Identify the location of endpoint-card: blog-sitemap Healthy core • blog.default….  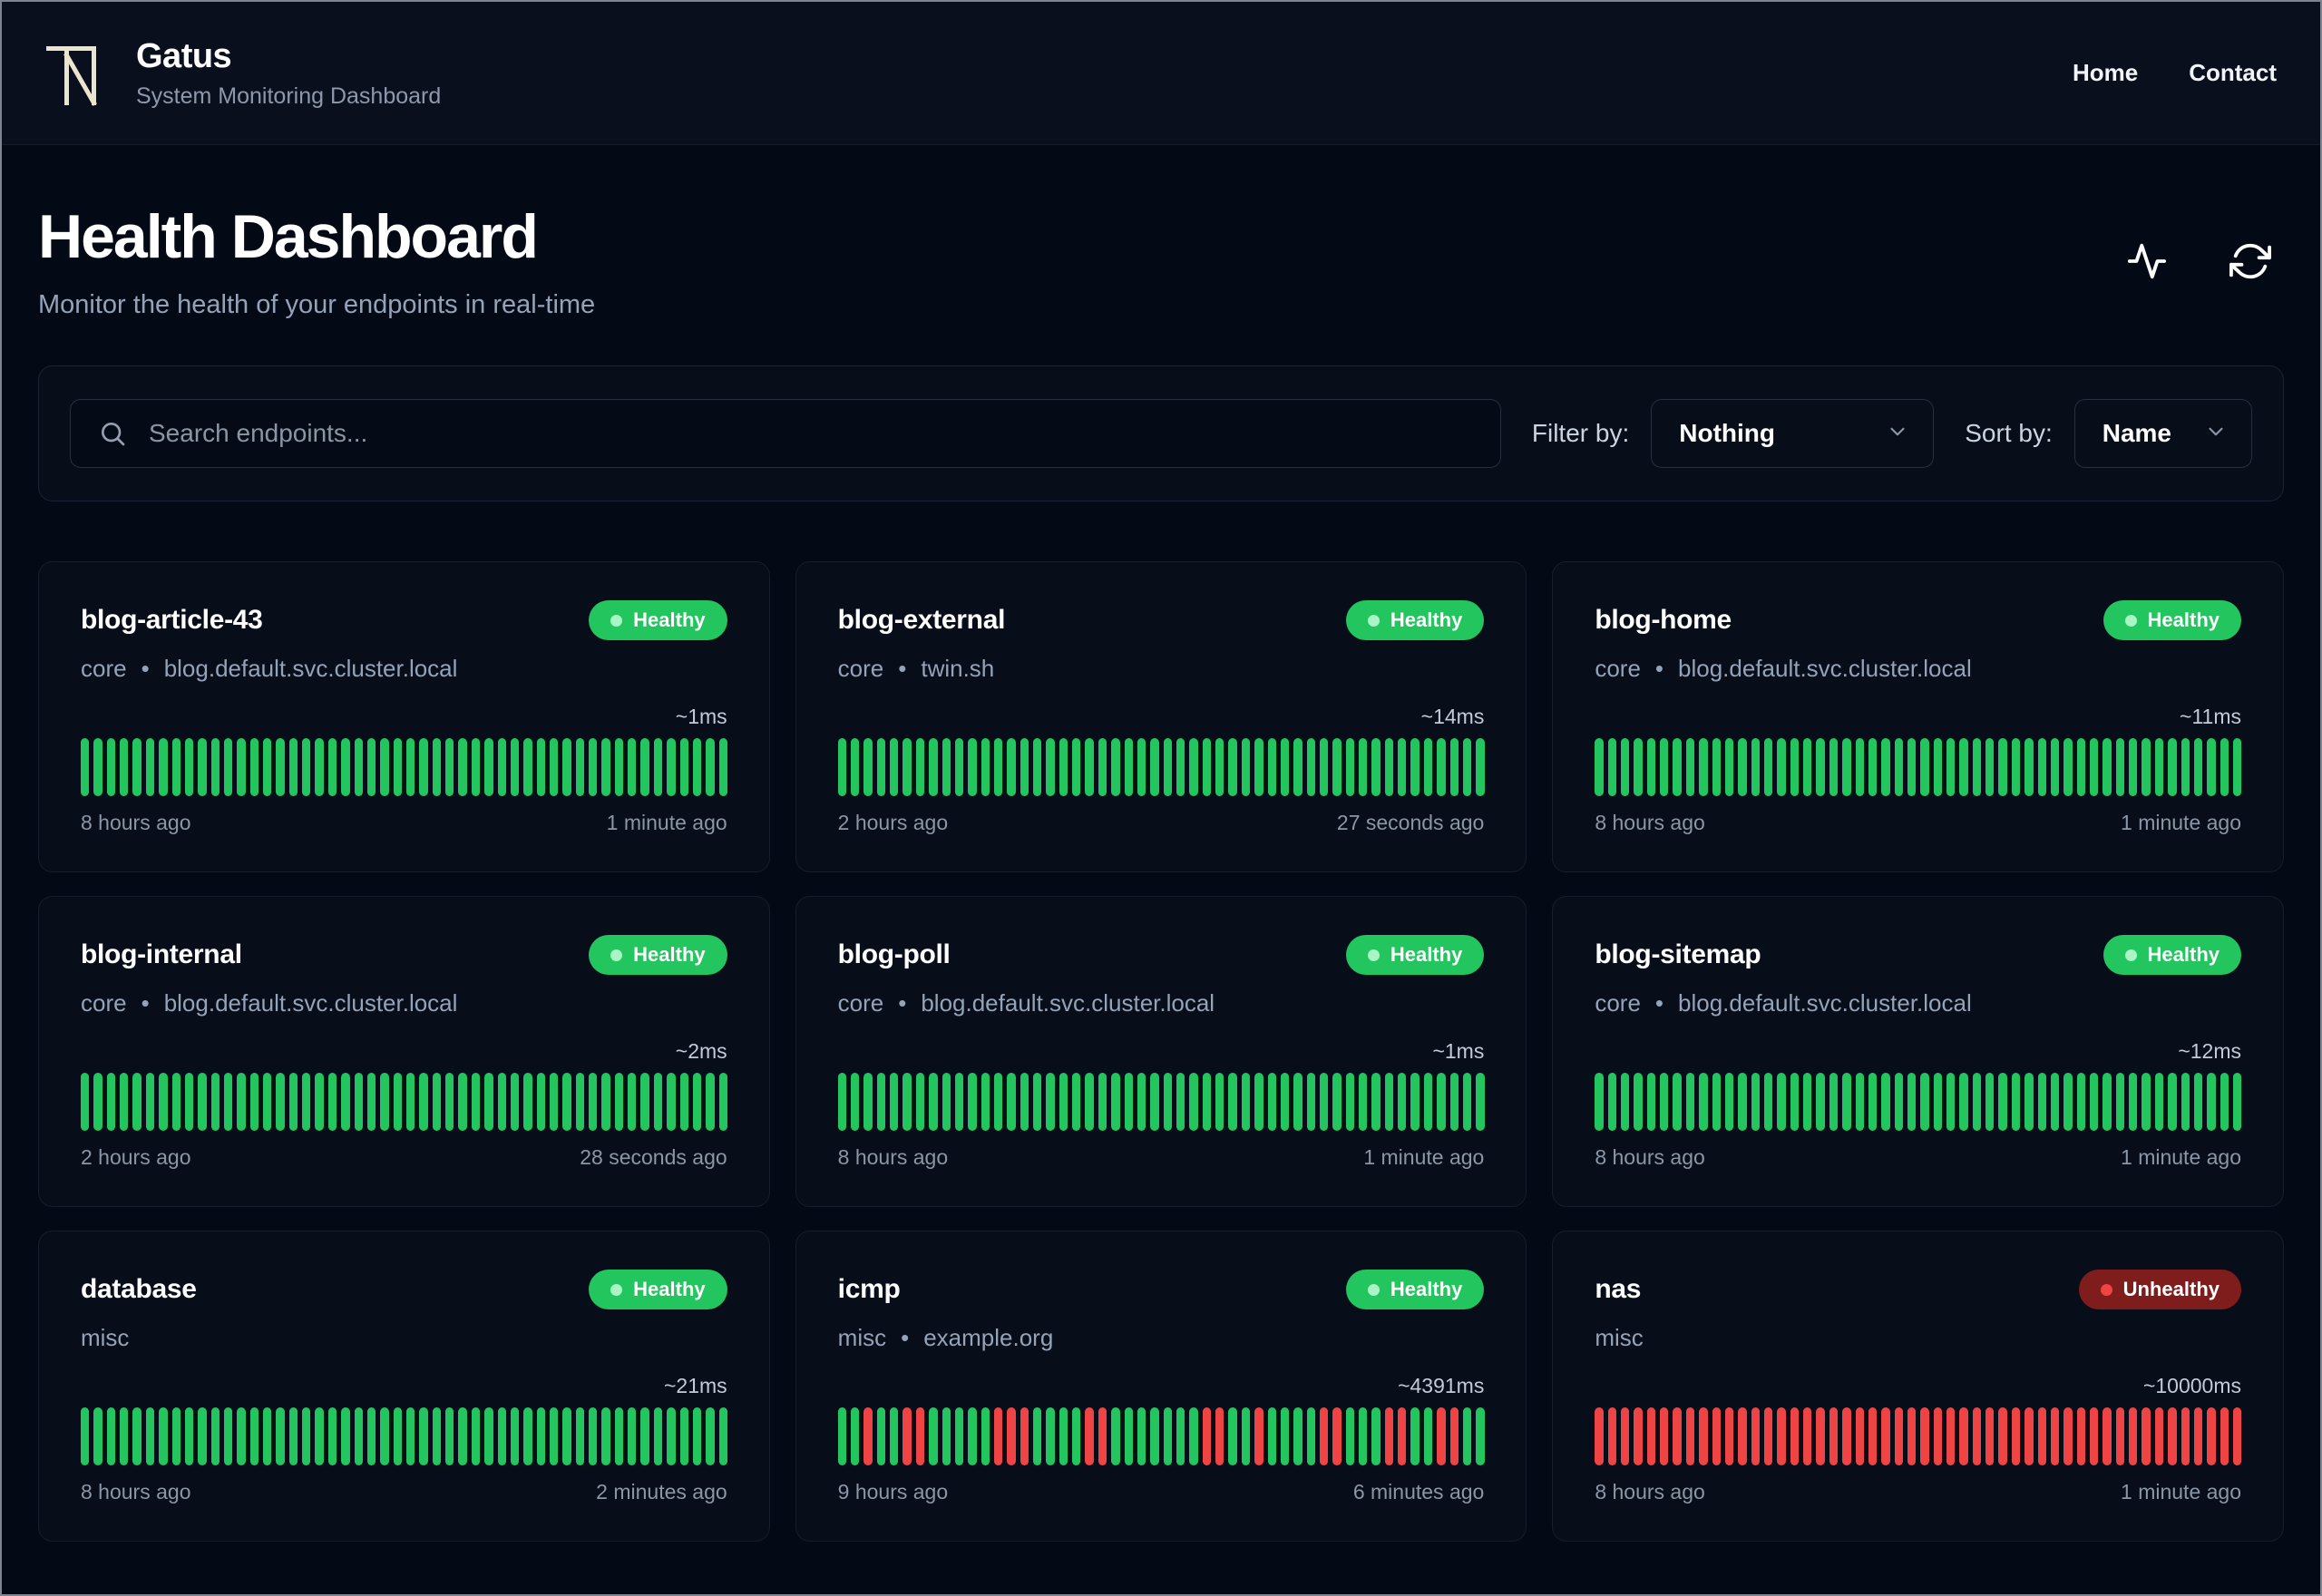
(1918, 1051).